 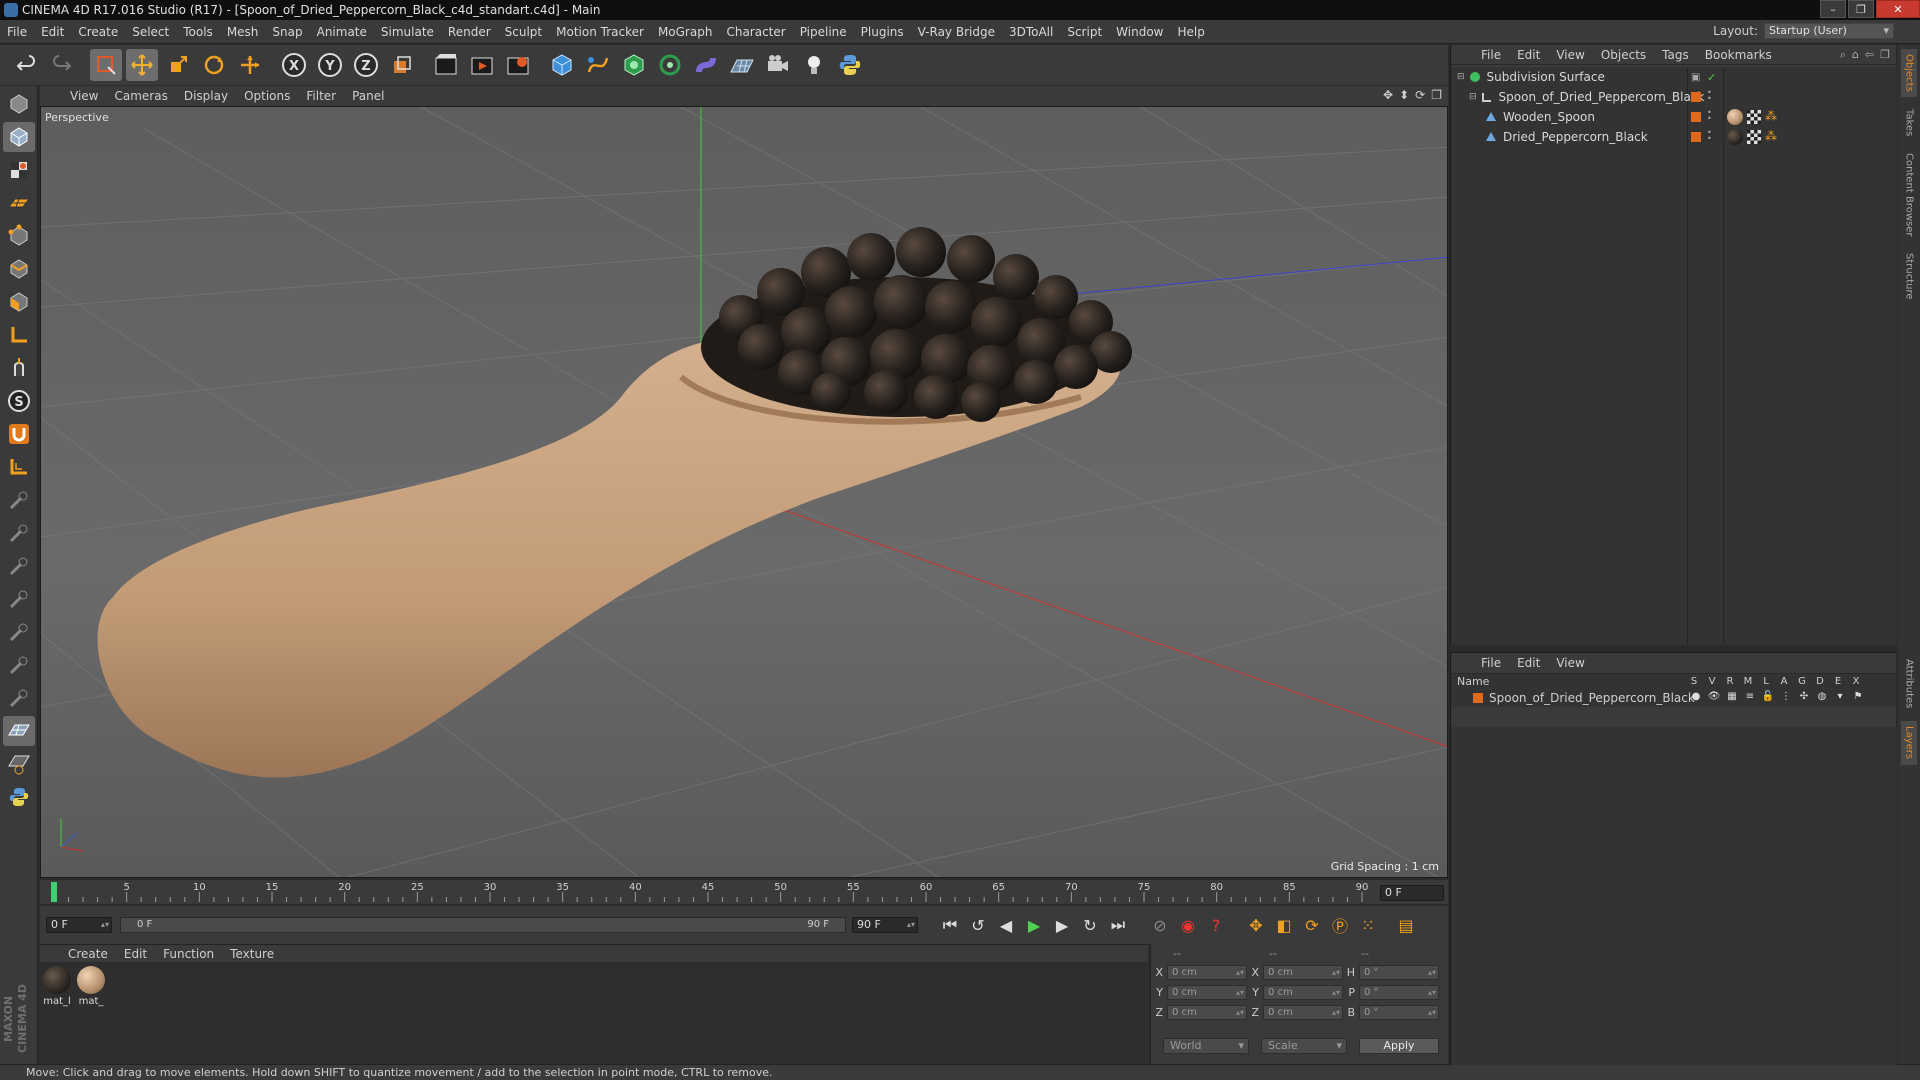 What do you see at coordinates (1406, 925) in the screenshot?
I see `timeline-window-icon: ▤` at bounding box center [1406, 925].